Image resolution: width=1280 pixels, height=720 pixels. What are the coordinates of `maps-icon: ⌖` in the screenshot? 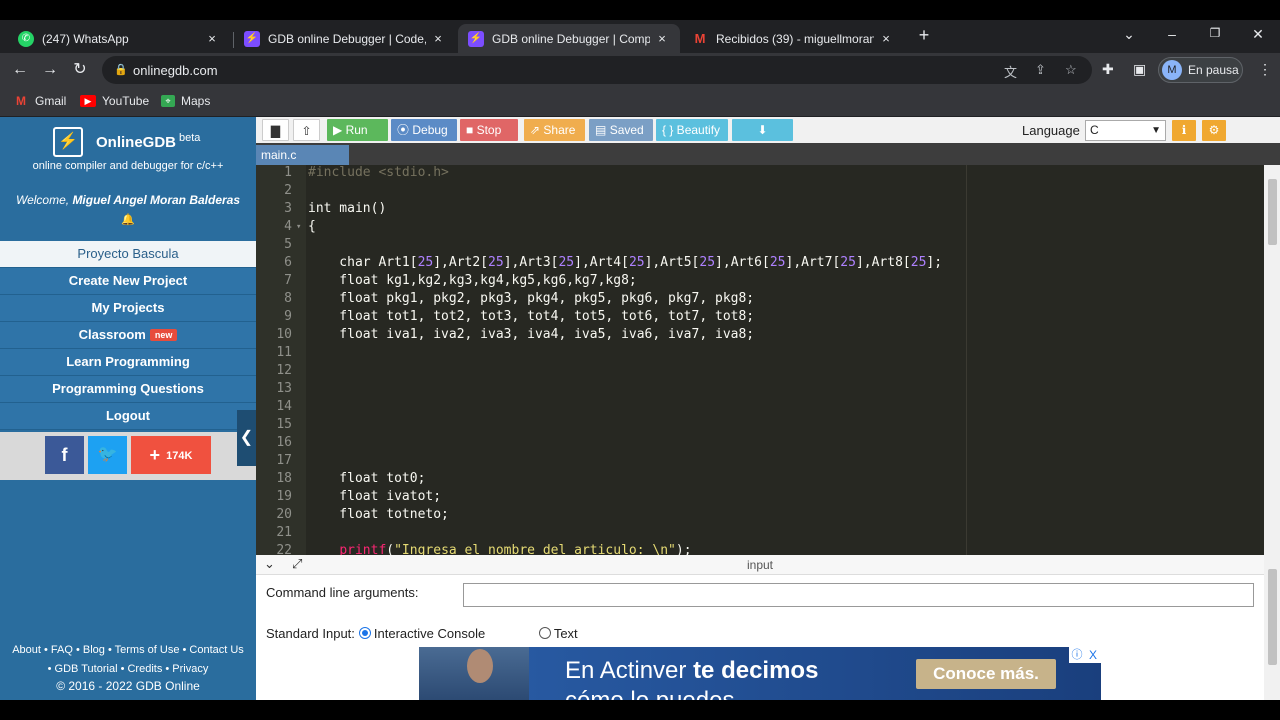 It's located at (168, 101).